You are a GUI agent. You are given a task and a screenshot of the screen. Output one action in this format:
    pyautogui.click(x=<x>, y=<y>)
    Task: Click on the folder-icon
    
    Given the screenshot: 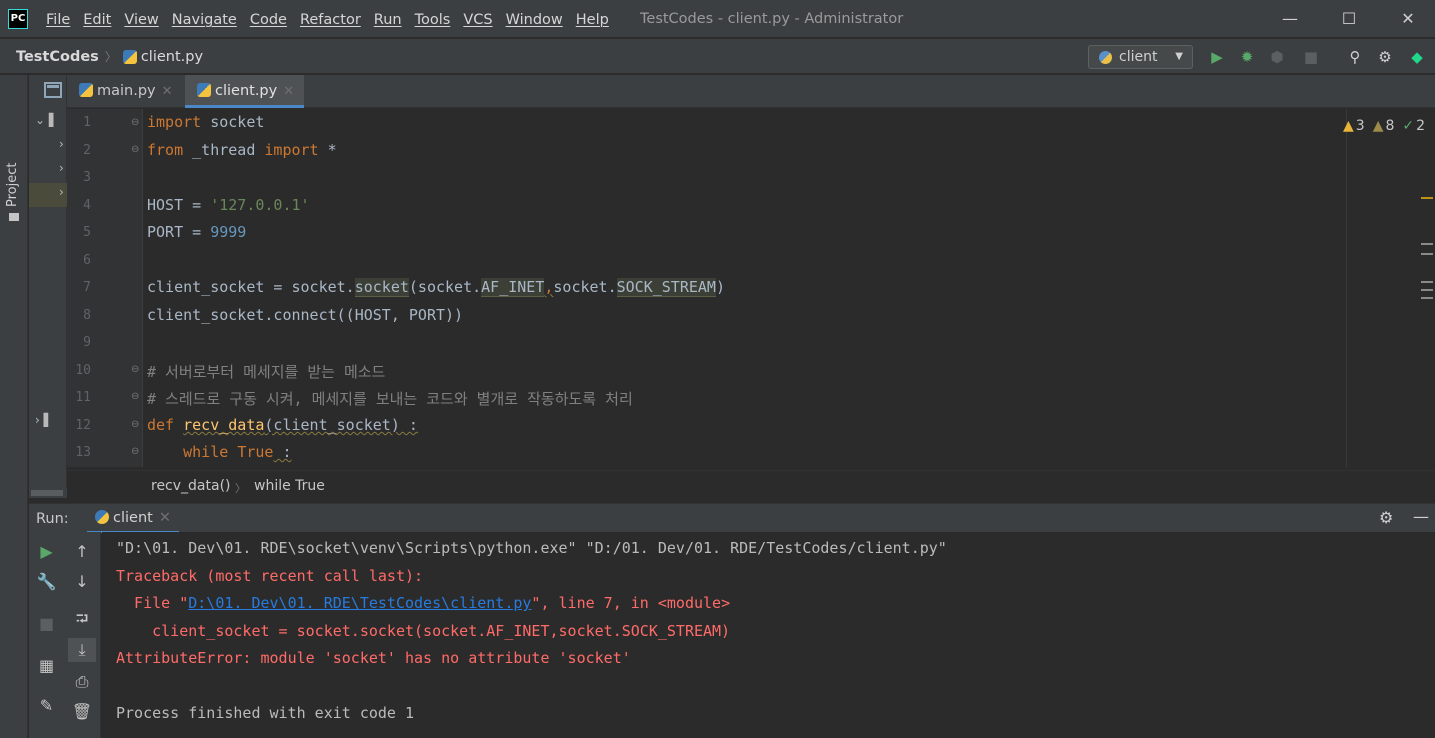 What is the action you would take?
    pyautogui.click(x=14, y=217)
    